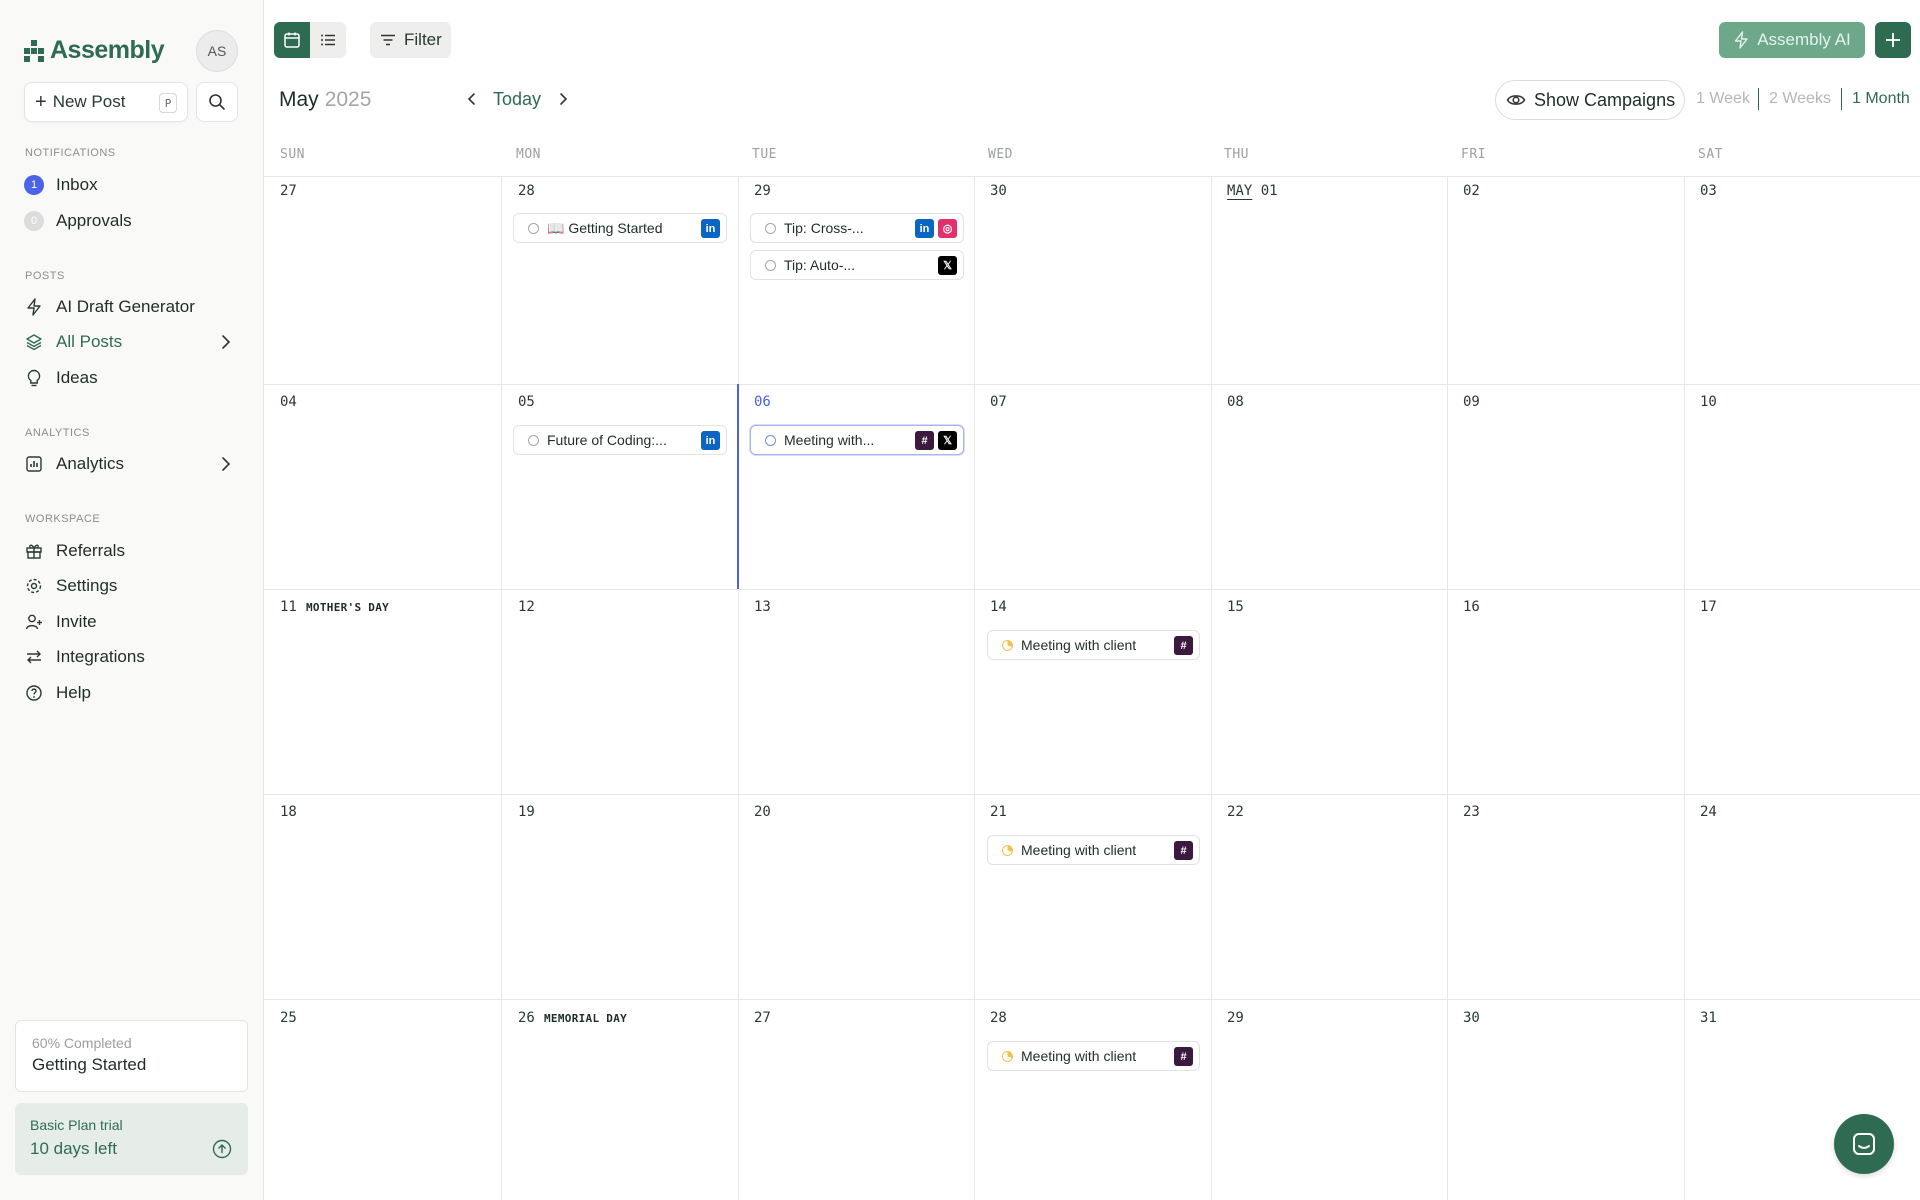 This screenshot has height=1200, width=1920. What do you see at coordinates (132, 342) in the screenshot?
I see `sidebar-item-all-posts: All Posts` at bounding box center [132, 342].